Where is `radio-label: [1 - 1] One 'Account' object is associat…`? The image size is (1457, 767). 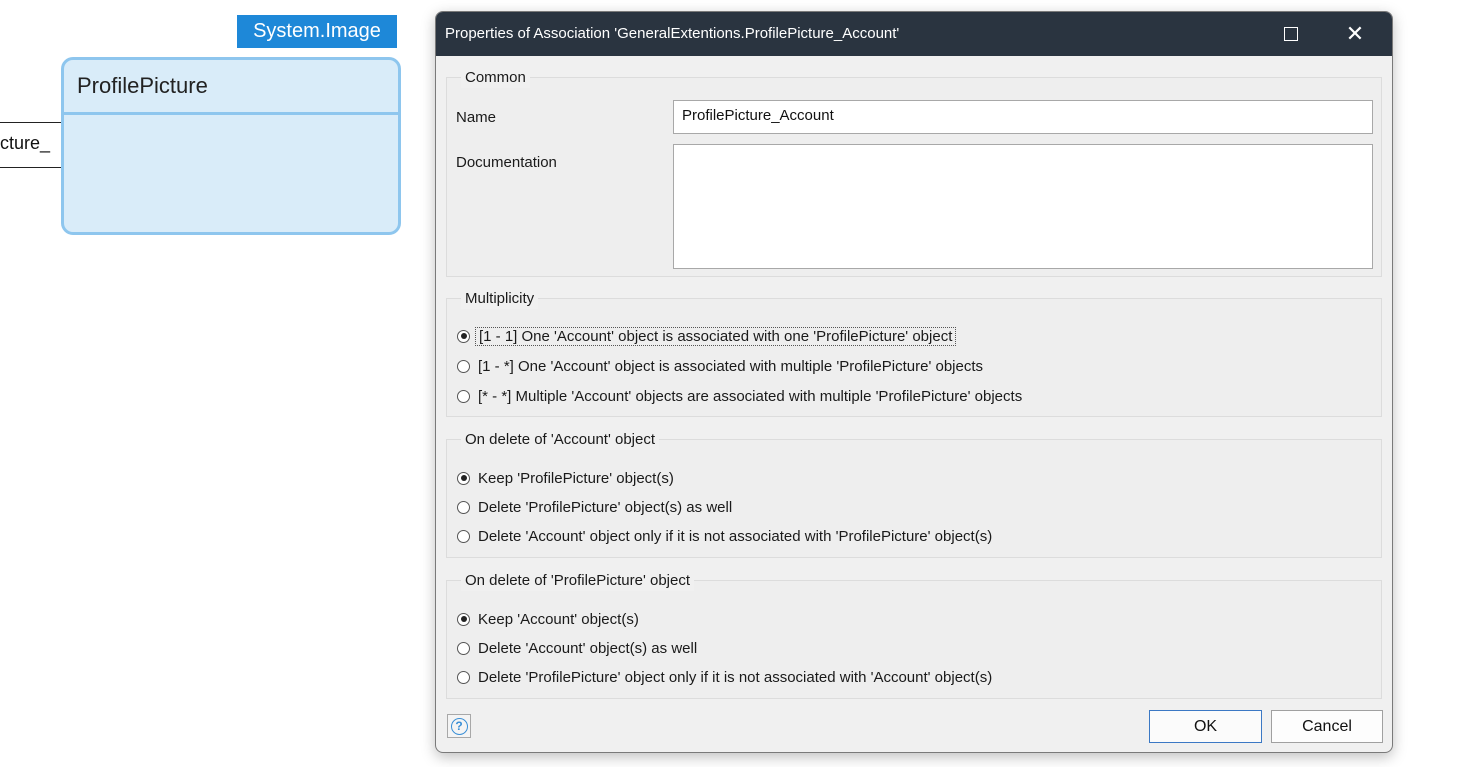 radio-label: [1 - 1] One 'Account' object is associat… is located at coordinates (716, 336).